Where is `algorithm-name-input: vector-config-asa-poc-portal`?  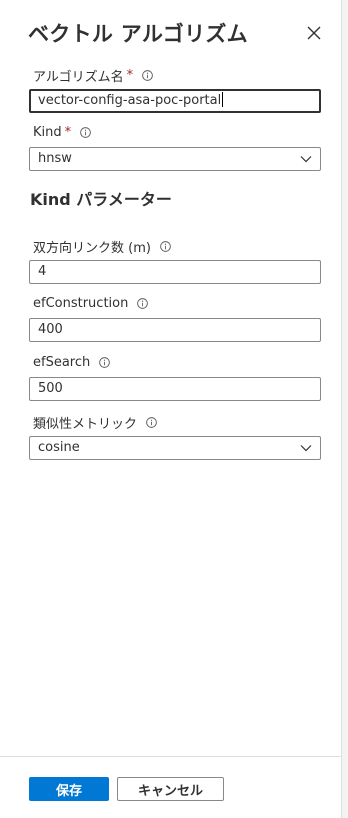 algorithm-name-input: vector-config-asa-poc-portal is located at coordinates (175, 101).